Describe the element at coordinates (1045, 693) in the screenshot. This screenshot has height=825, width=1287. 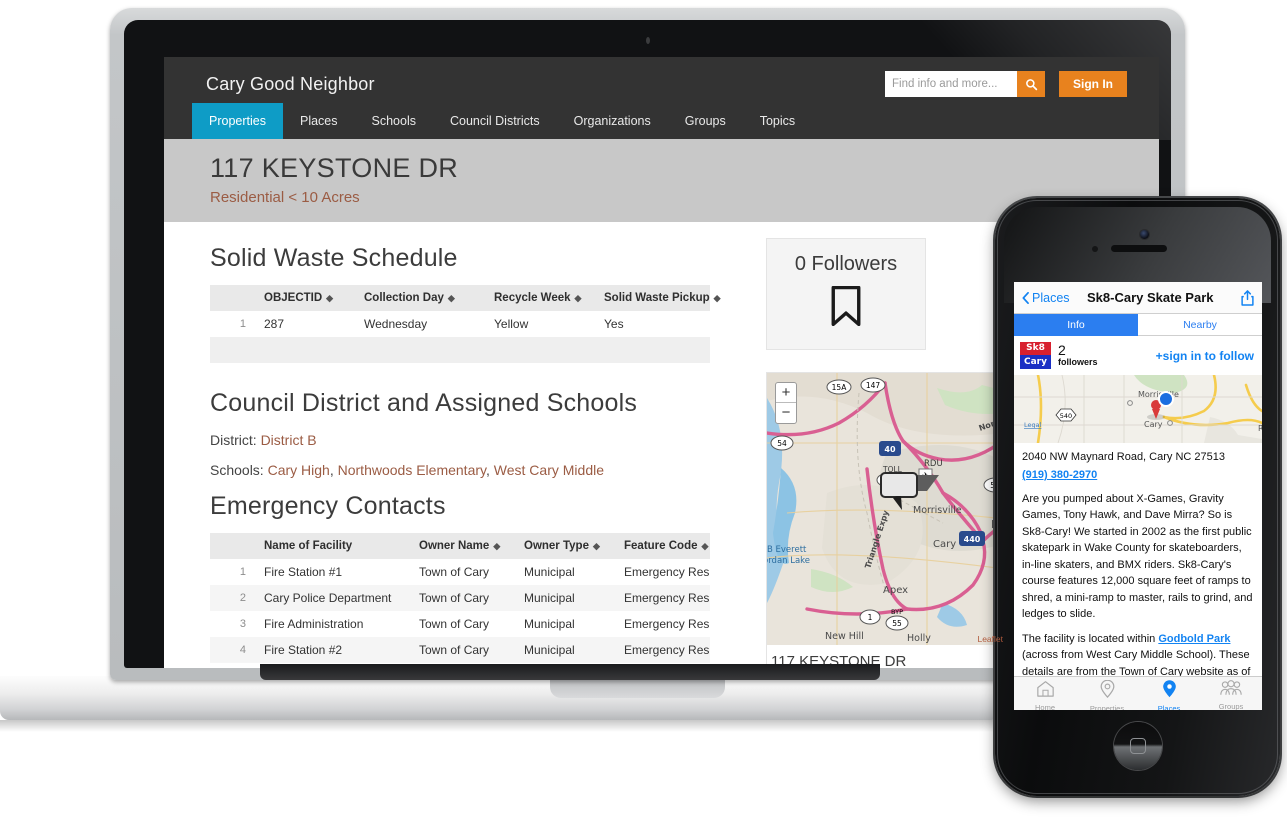
I see `tabbar-item-home: Home` at that location.